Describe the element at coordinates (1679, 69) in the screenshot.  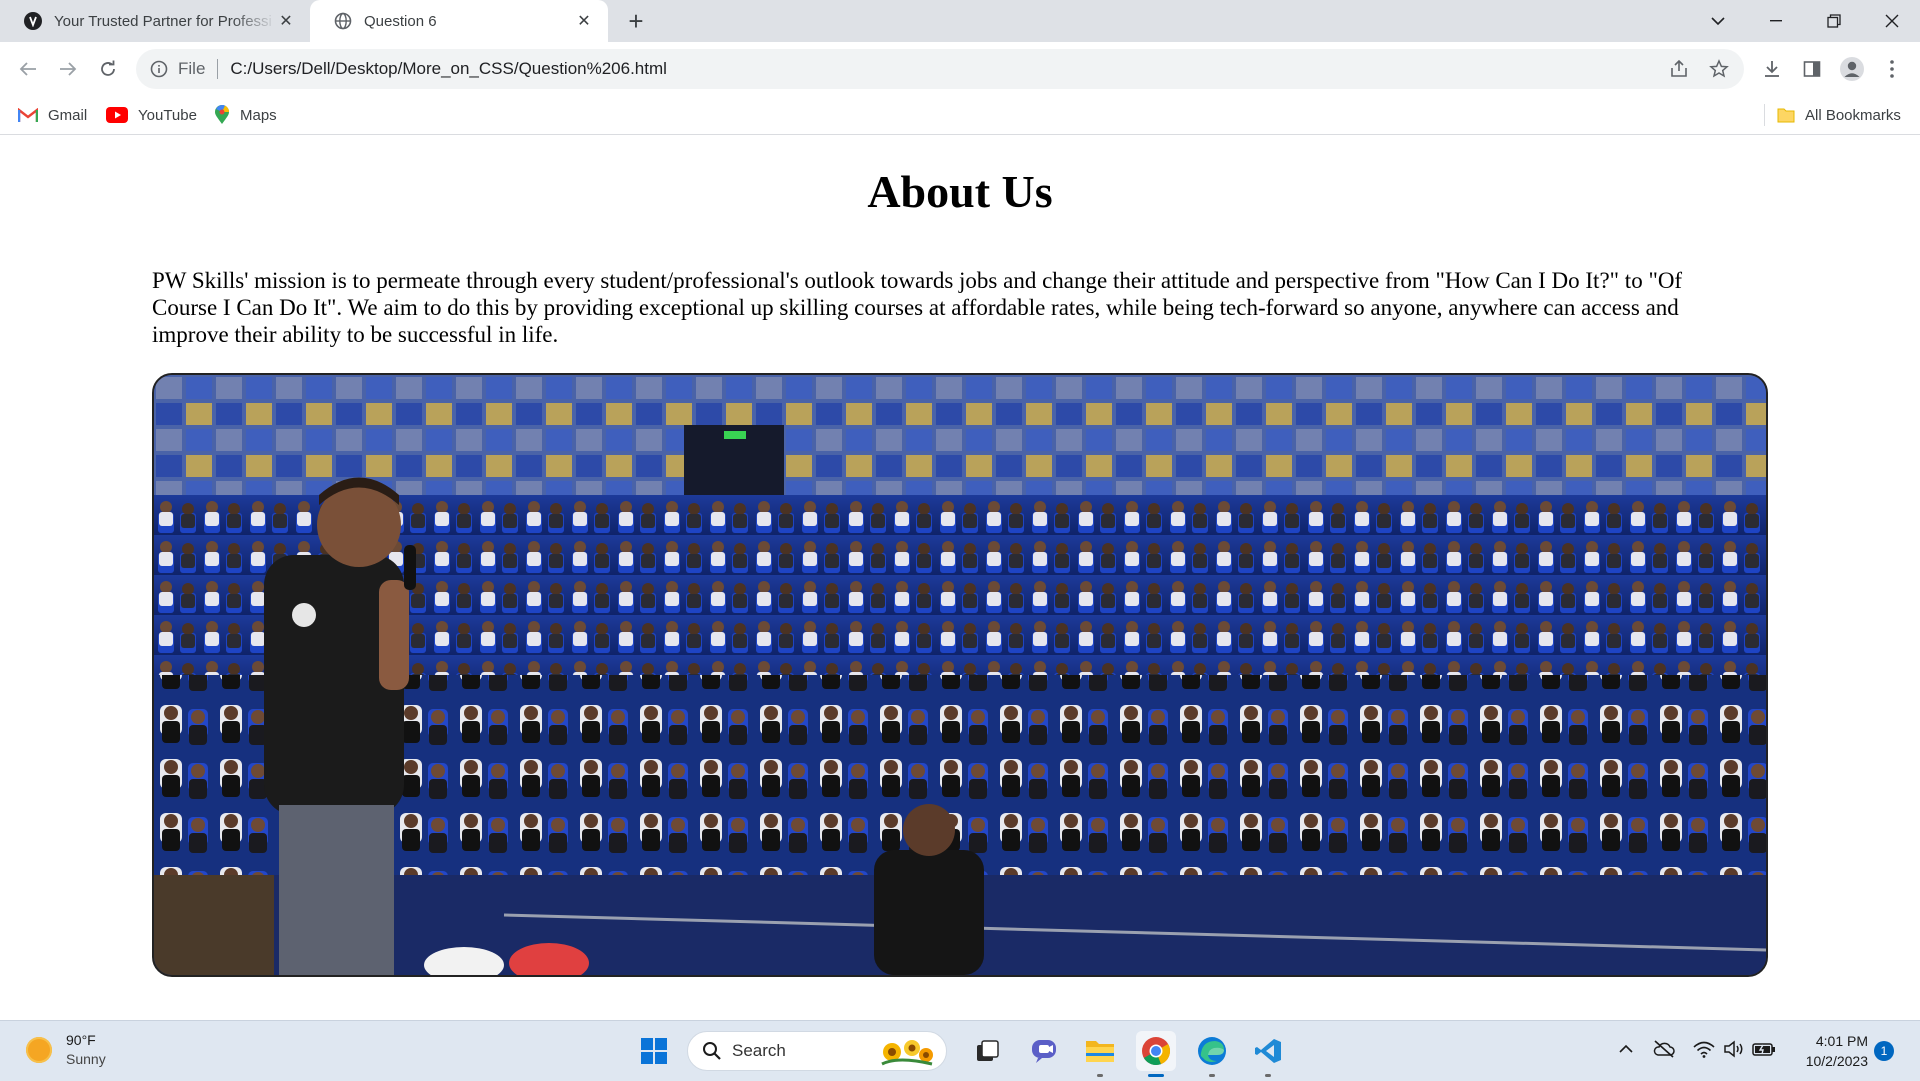
I see `share-icon` at that location.